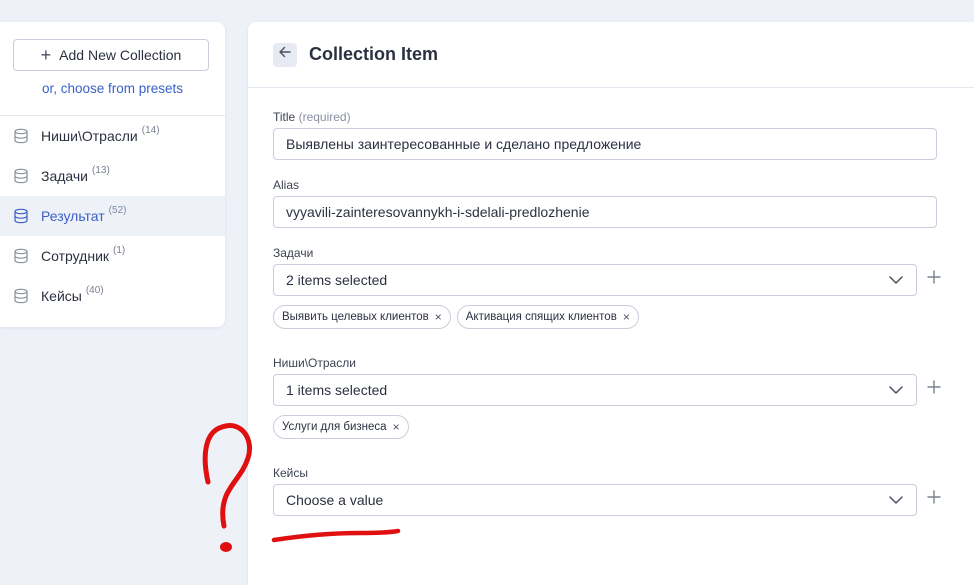 Image resolution: width=974 pixels, height=585 pixels. I want to click on sidebar-item-rezultat: Результат (52), so click(112, 216).